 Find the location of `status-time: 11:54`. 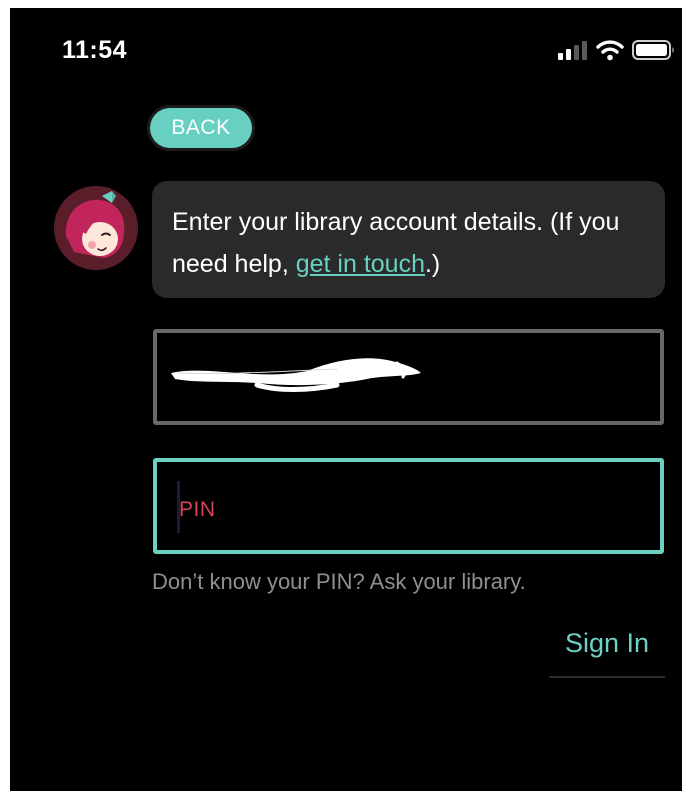

status-time: 11:54 is located at coordinates (95, 50).